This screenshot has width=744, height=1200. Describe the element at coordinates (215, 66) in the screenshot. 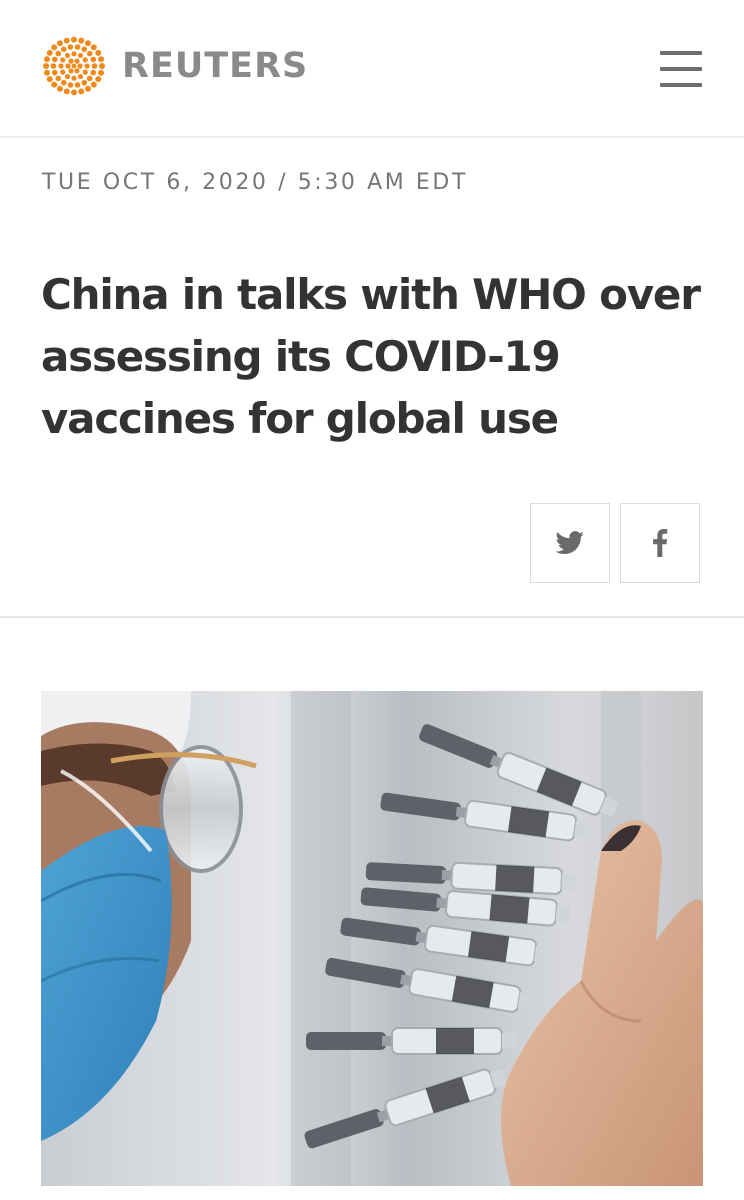

I see `brand-name: REUTERS` at that location.